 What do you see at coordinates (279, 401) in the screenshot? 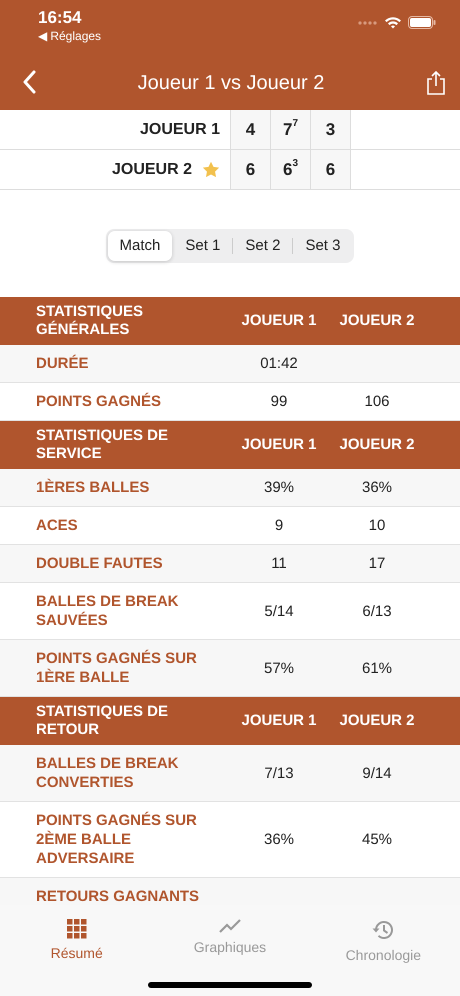
I see `stat-value: 99` at bounding box center [279, 401].